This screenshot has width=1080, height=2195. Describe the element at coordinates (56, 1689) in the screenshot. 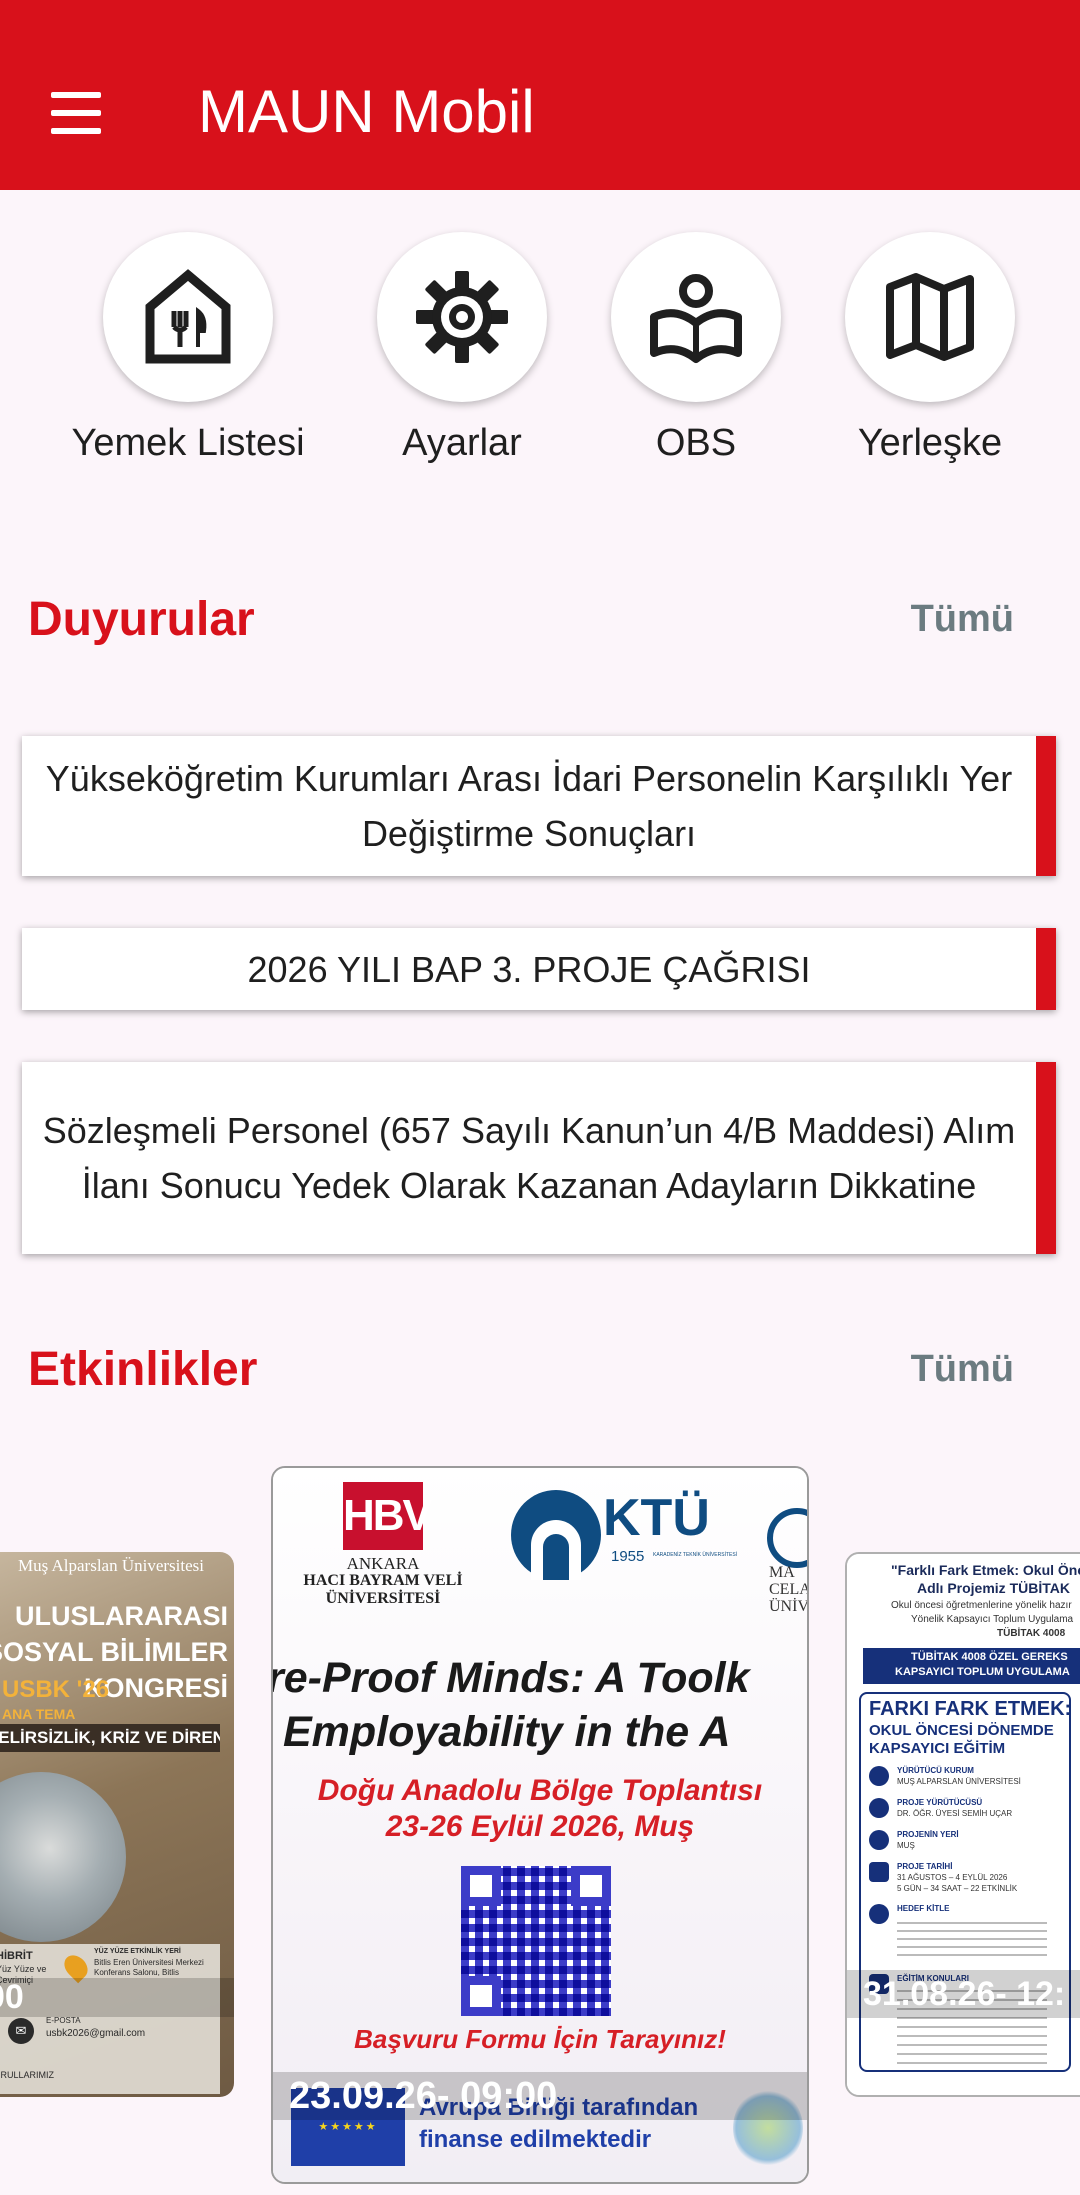

I see `poster-year: USBK '26` at that location.